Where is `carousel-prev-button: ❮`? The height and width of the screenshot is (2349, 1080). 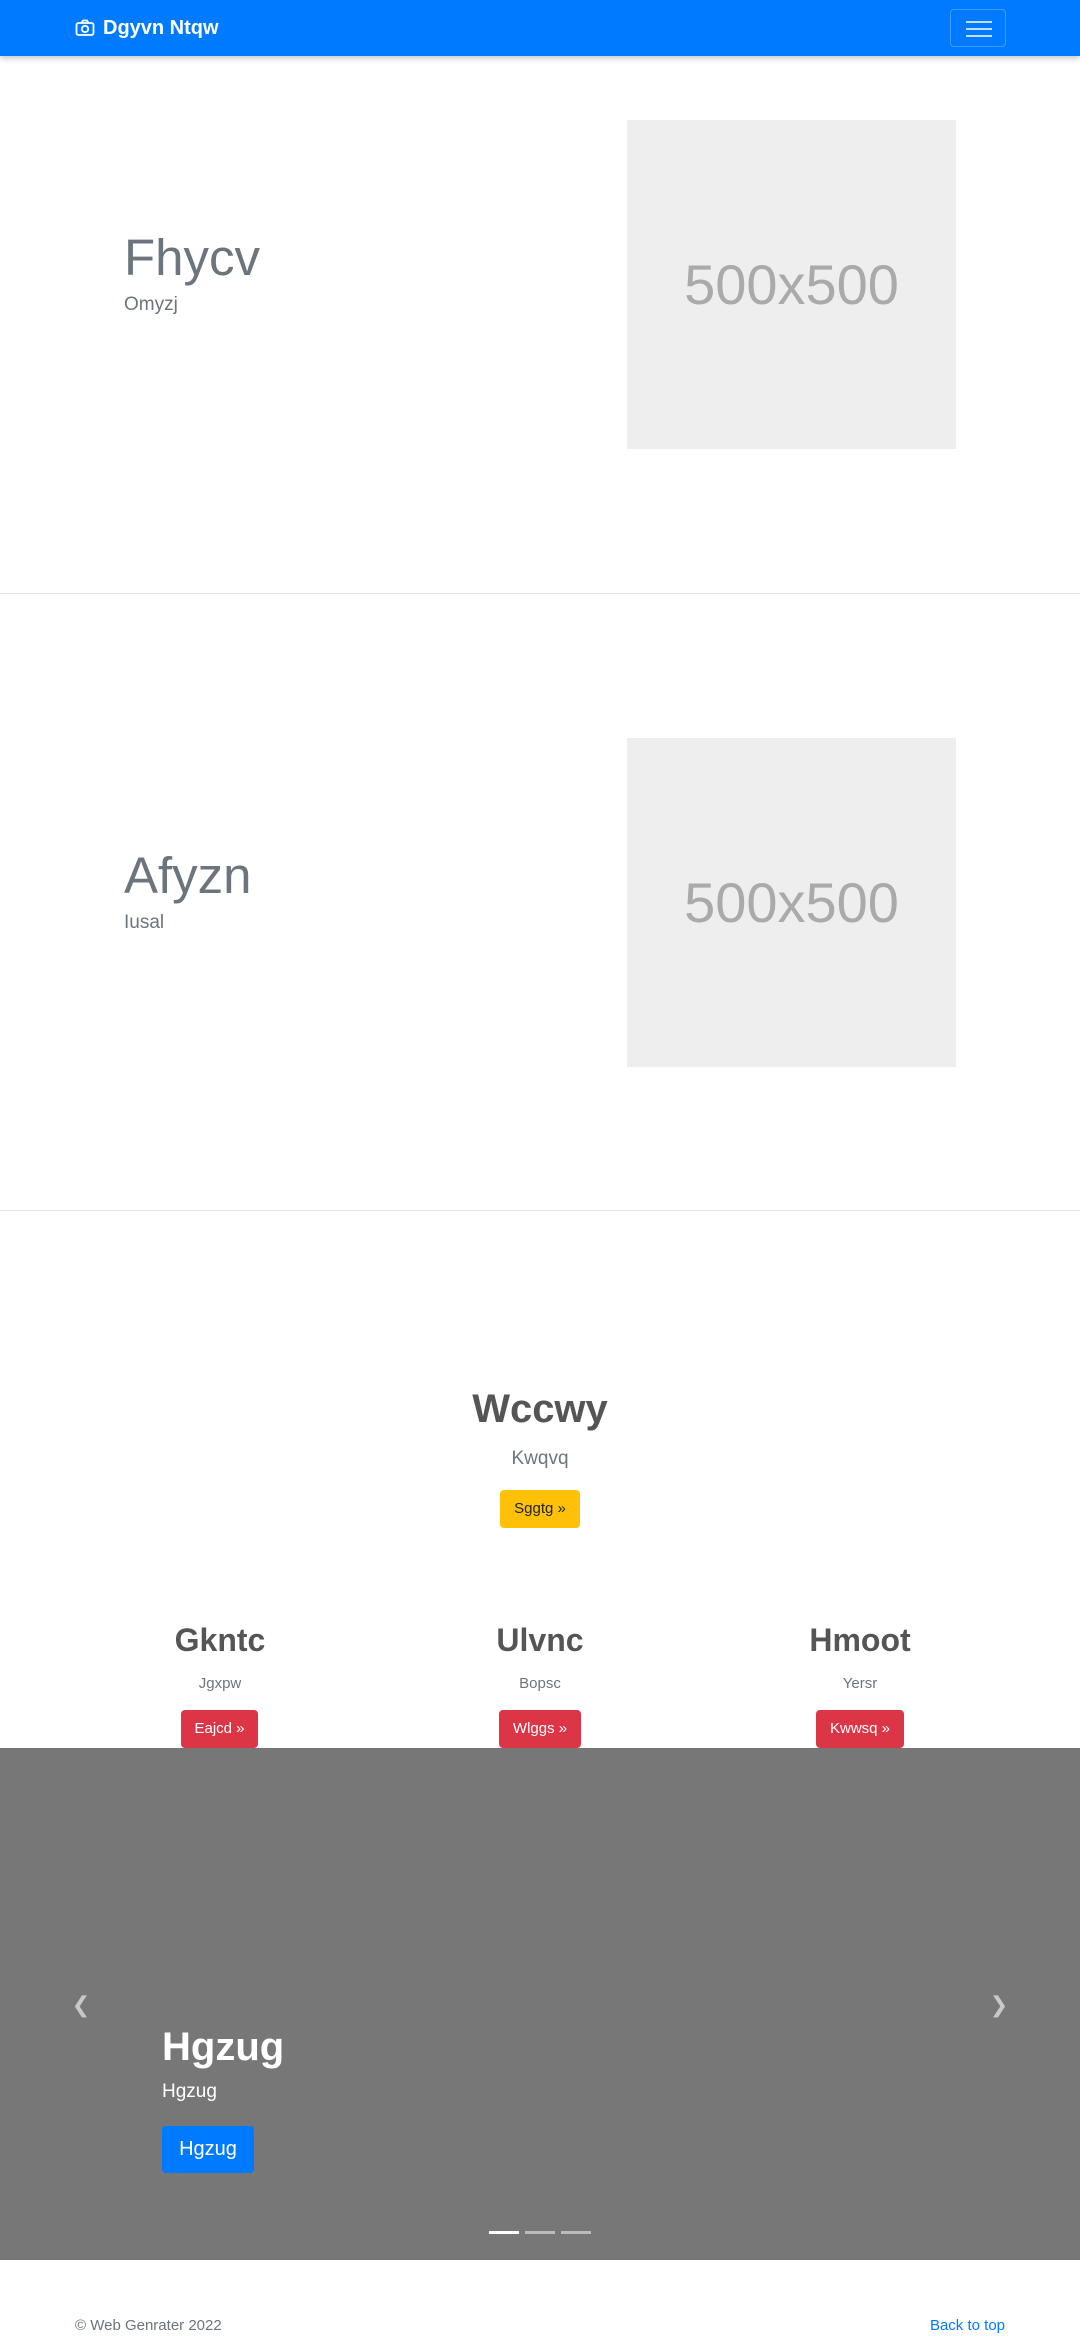 carousel-prev-button: ❮ is located at coordinates (81, 2005).